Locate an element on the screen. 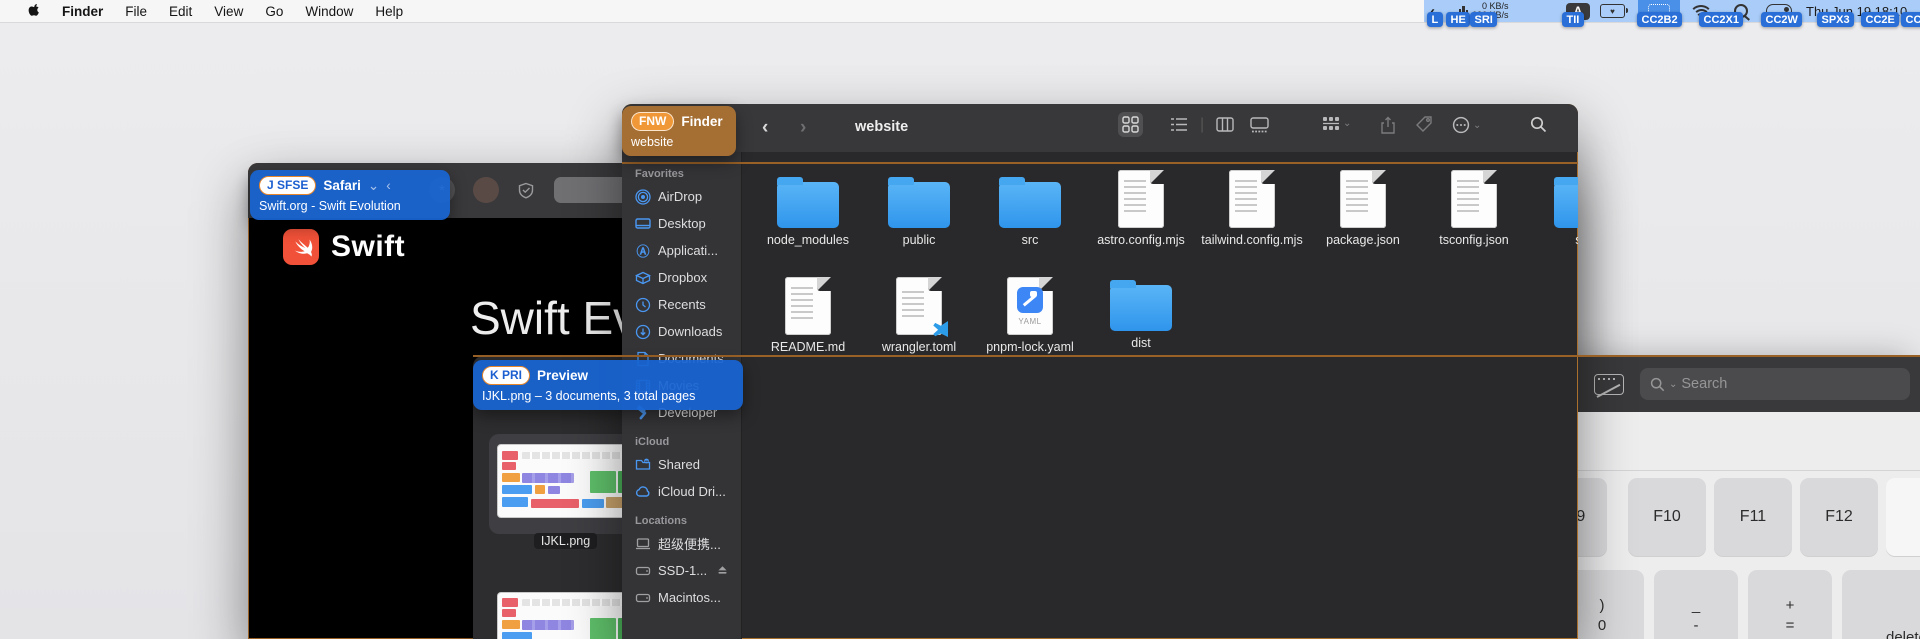 This screenshot has width=1920, height=639. key-delete: delete is located at coordinates (1881, 604).